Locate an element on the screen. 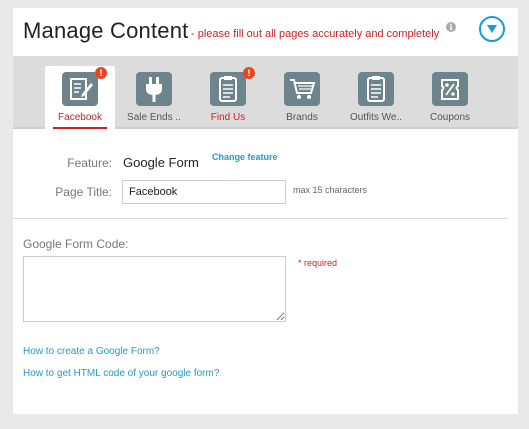 The width and height of the screenshot is (529, 429). page-title-input is located at coordinates (204, 192).